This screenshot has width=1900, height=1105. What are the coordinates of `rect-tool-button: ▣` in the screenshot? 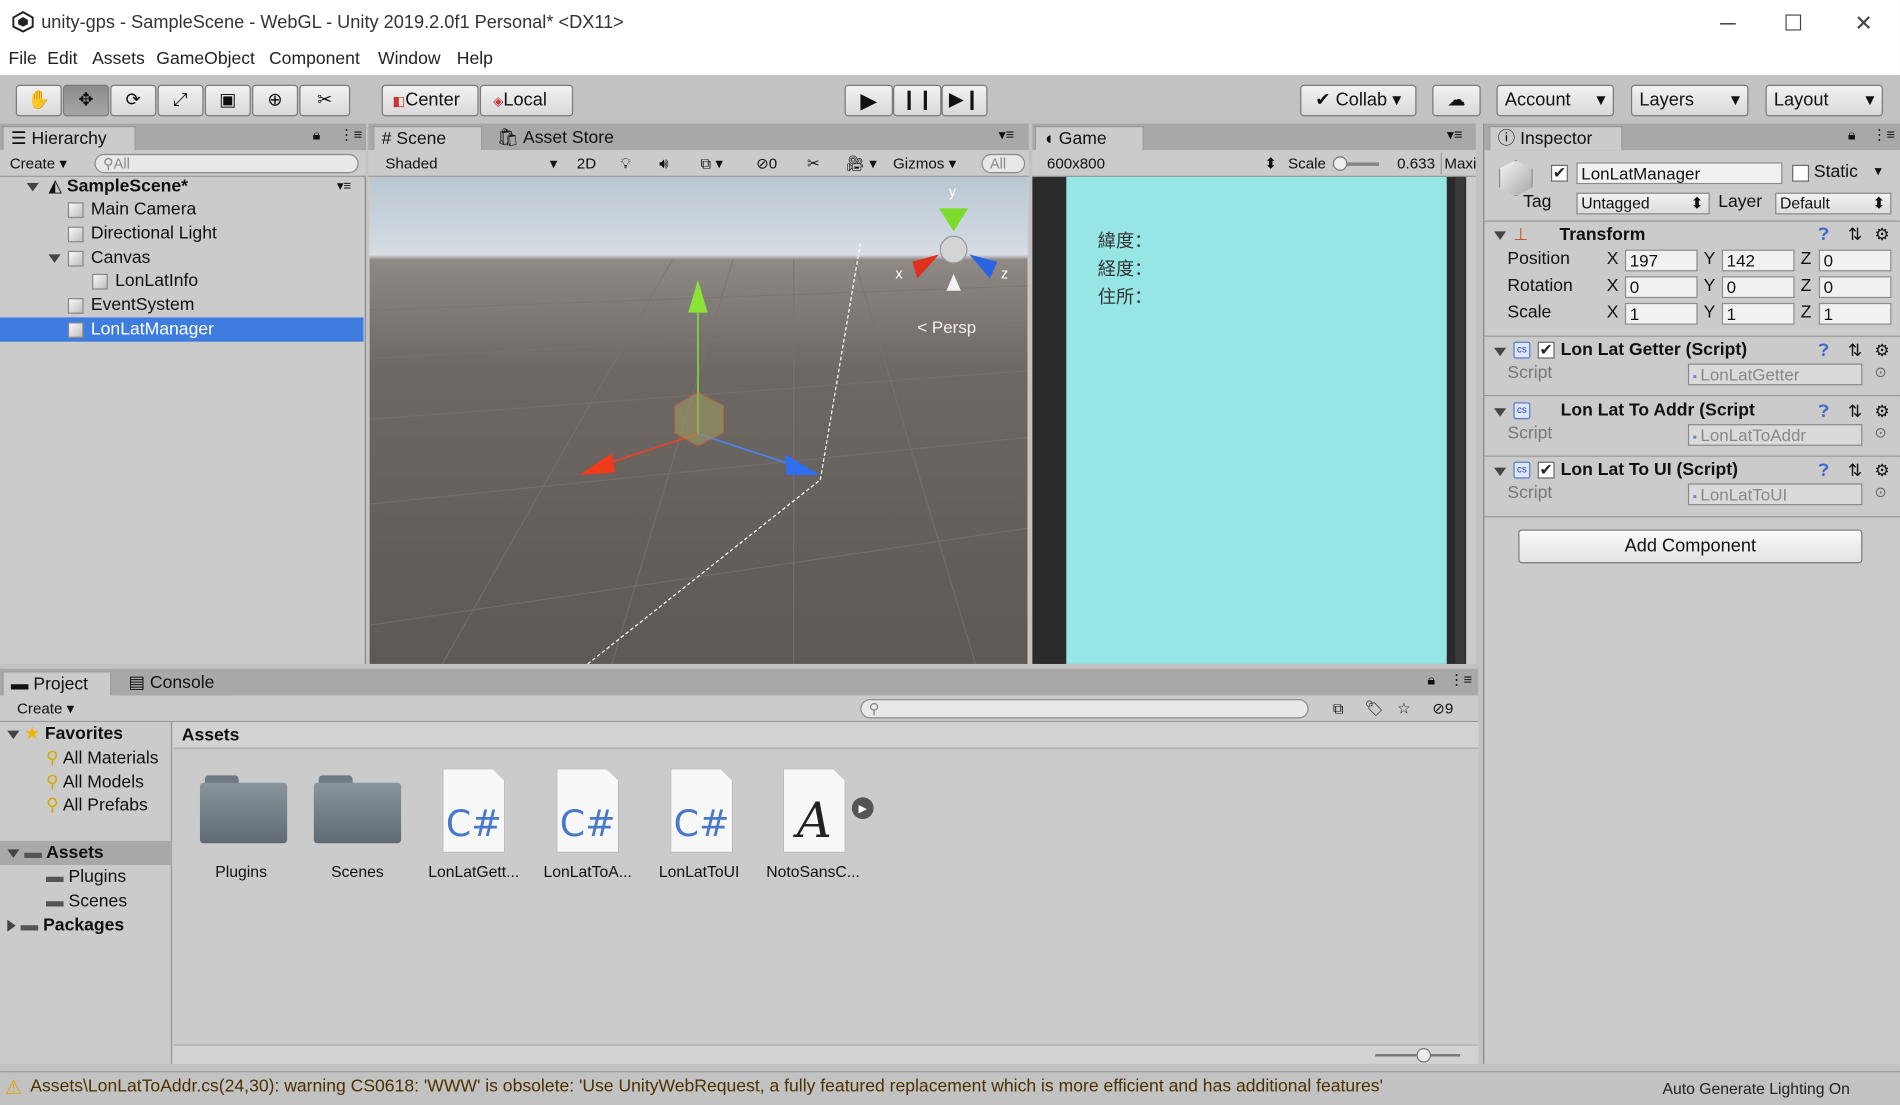 It's located at (227, 100).